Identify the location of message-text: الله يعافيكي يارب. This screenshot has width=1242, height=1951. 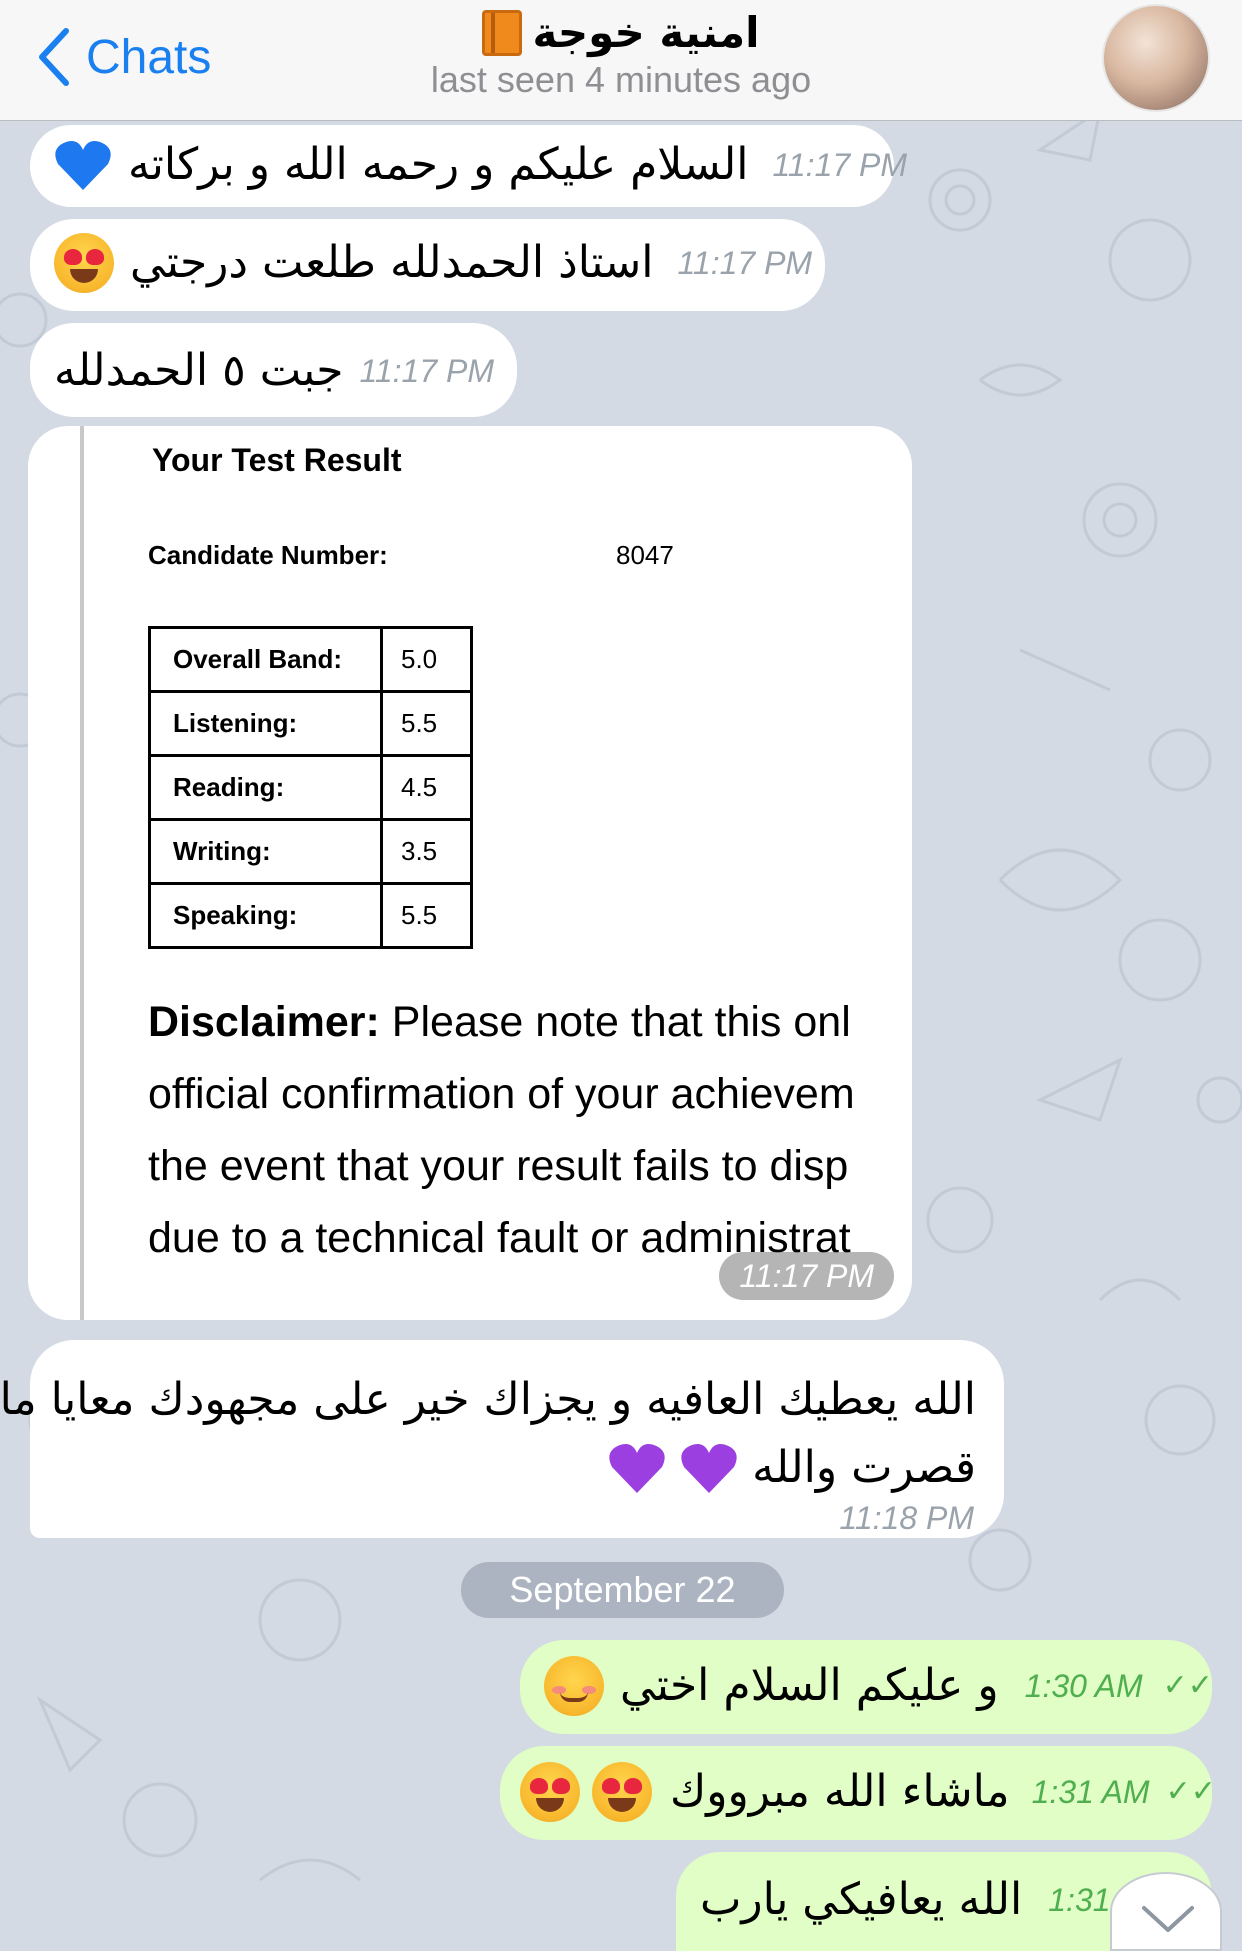
(861, 1899).